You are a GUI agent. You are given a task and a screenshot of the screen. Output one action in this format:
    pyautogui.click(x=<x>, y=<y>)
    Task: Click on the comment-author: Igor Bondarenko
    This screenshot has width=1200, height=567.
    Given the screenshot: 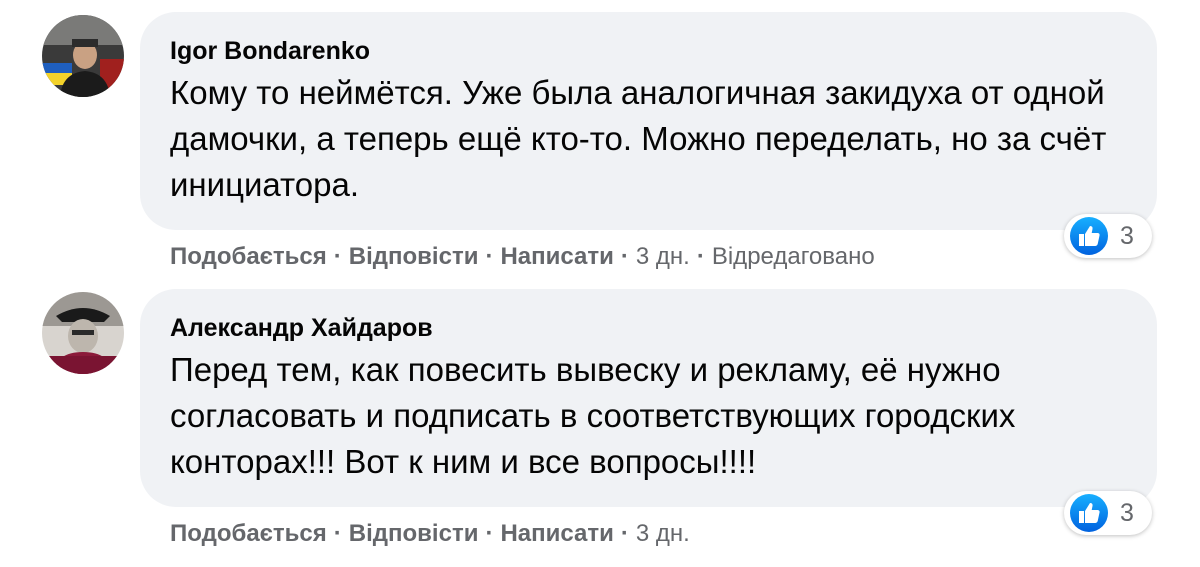 What is the action you would take?
    pyautogui.click(x=648, y=51)
    